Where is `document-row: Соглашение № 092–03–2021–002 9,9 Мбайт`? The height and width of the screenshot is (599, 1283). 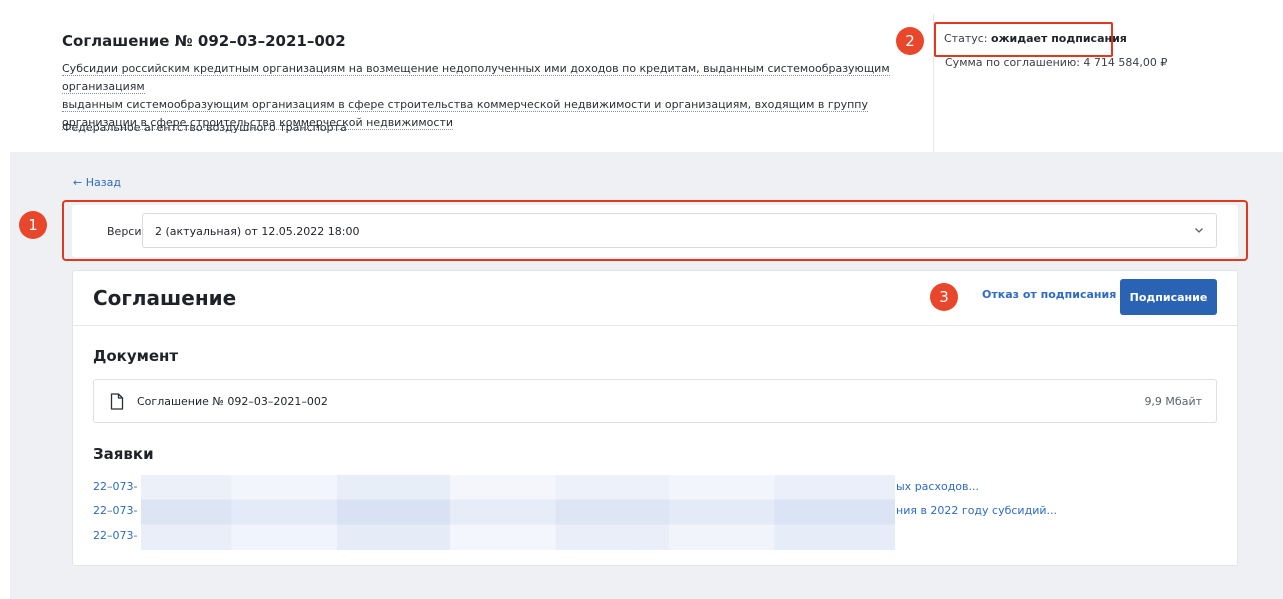
document-row: Соглашение № 092–03–2021–002 9,9 Мбайт is located at coordinates (655, 401).